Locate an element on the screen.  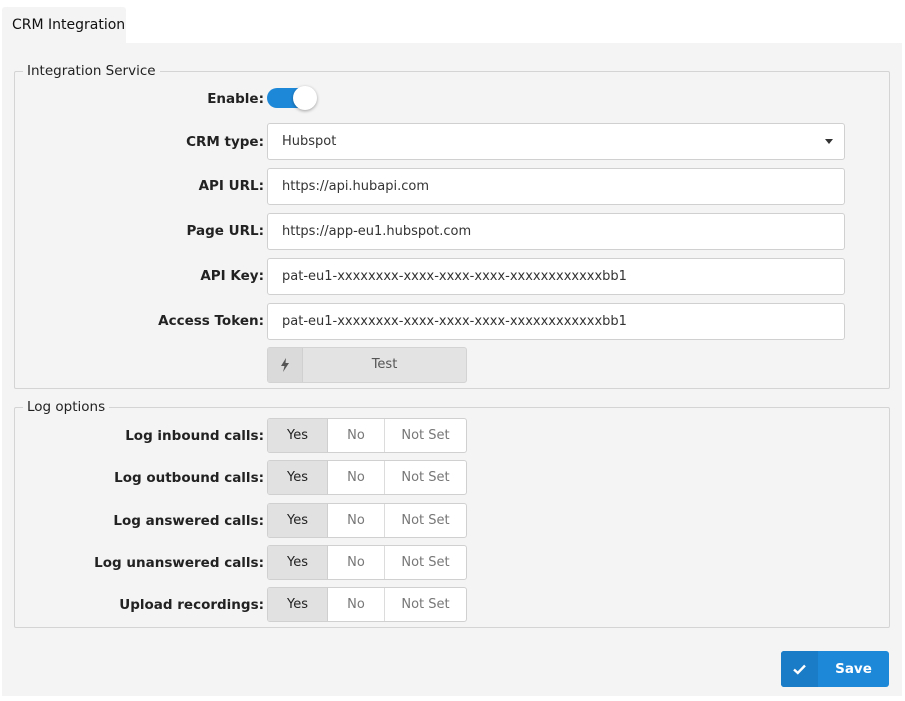
api-key-label: API Key: is located at coordinates (232, 276).